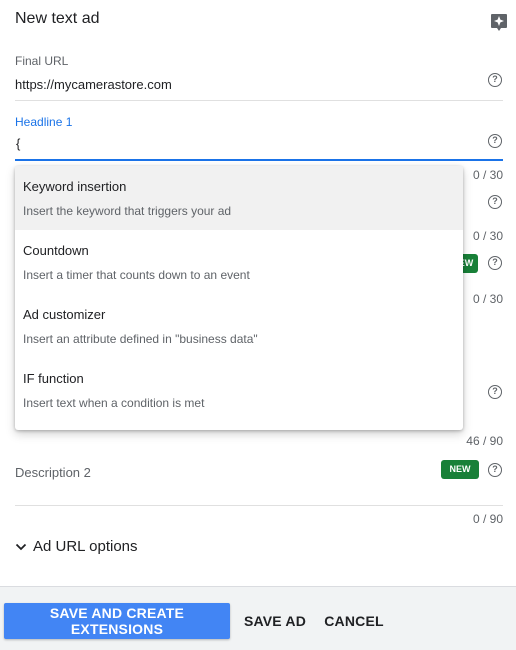 The height and width of the screenshot is (650, 516). I want to click on dropdown-item-title: Keyword insertion, so click(75, 186).